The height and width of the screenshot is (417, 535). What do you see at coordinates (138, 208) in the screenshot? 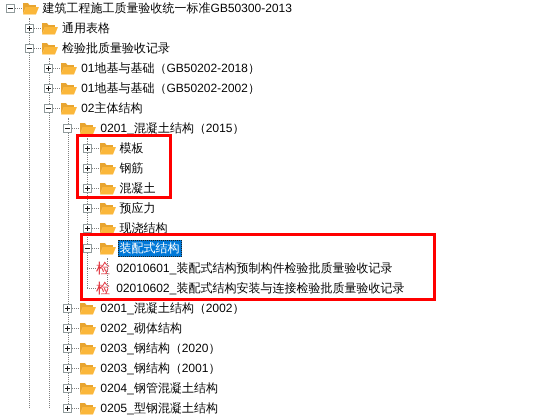
I see `tree-item-label: 预应力` at bounding box center [138, 208].